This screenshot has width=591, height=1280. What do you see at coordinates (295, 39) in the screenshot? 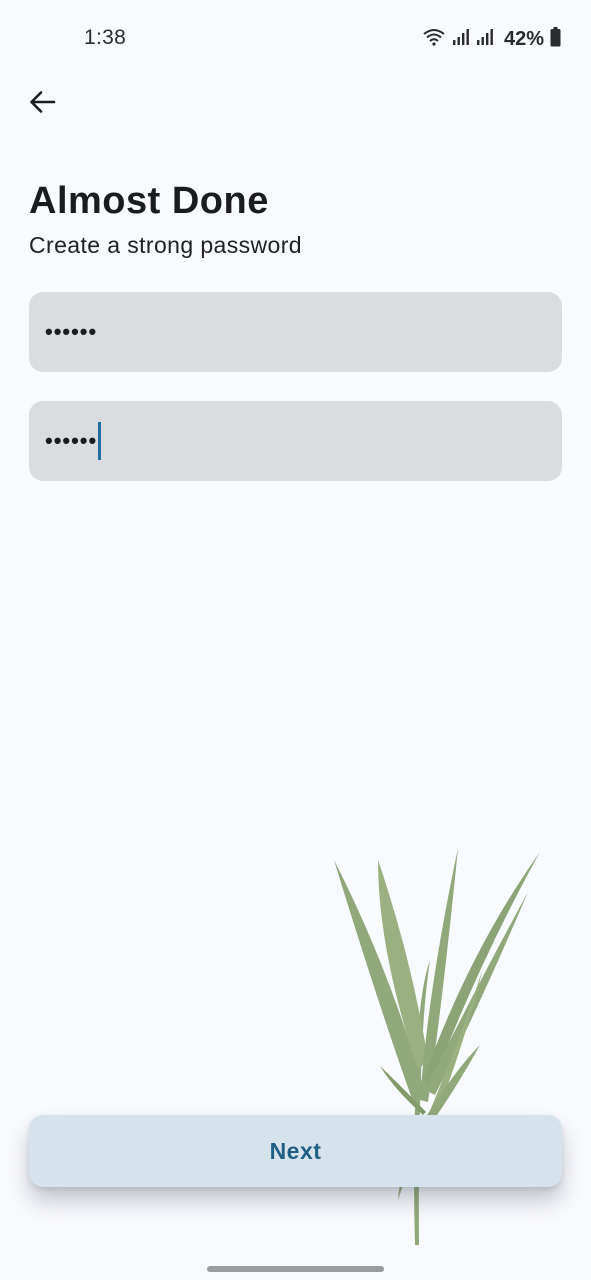
I see `status-bar: 1:38 42%` at bounding box center [295, 39].